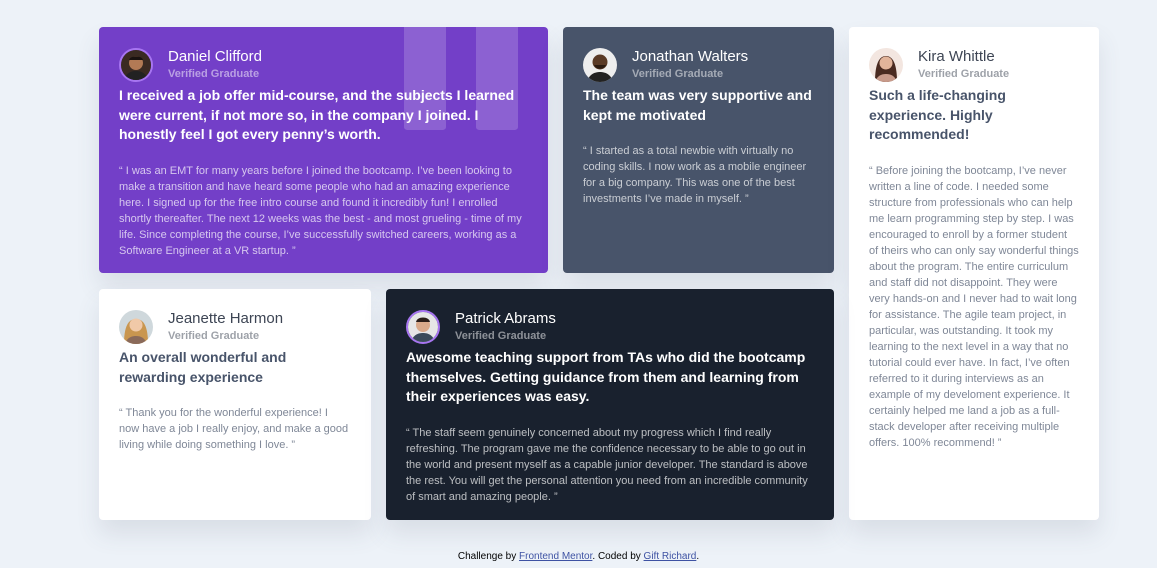 This screenshot has width=1157, height=568. What do you see at coordinates (690, 56) in the screenshot?
I see `author-name: Jonathan Walters` at bounding box center [690, 56].